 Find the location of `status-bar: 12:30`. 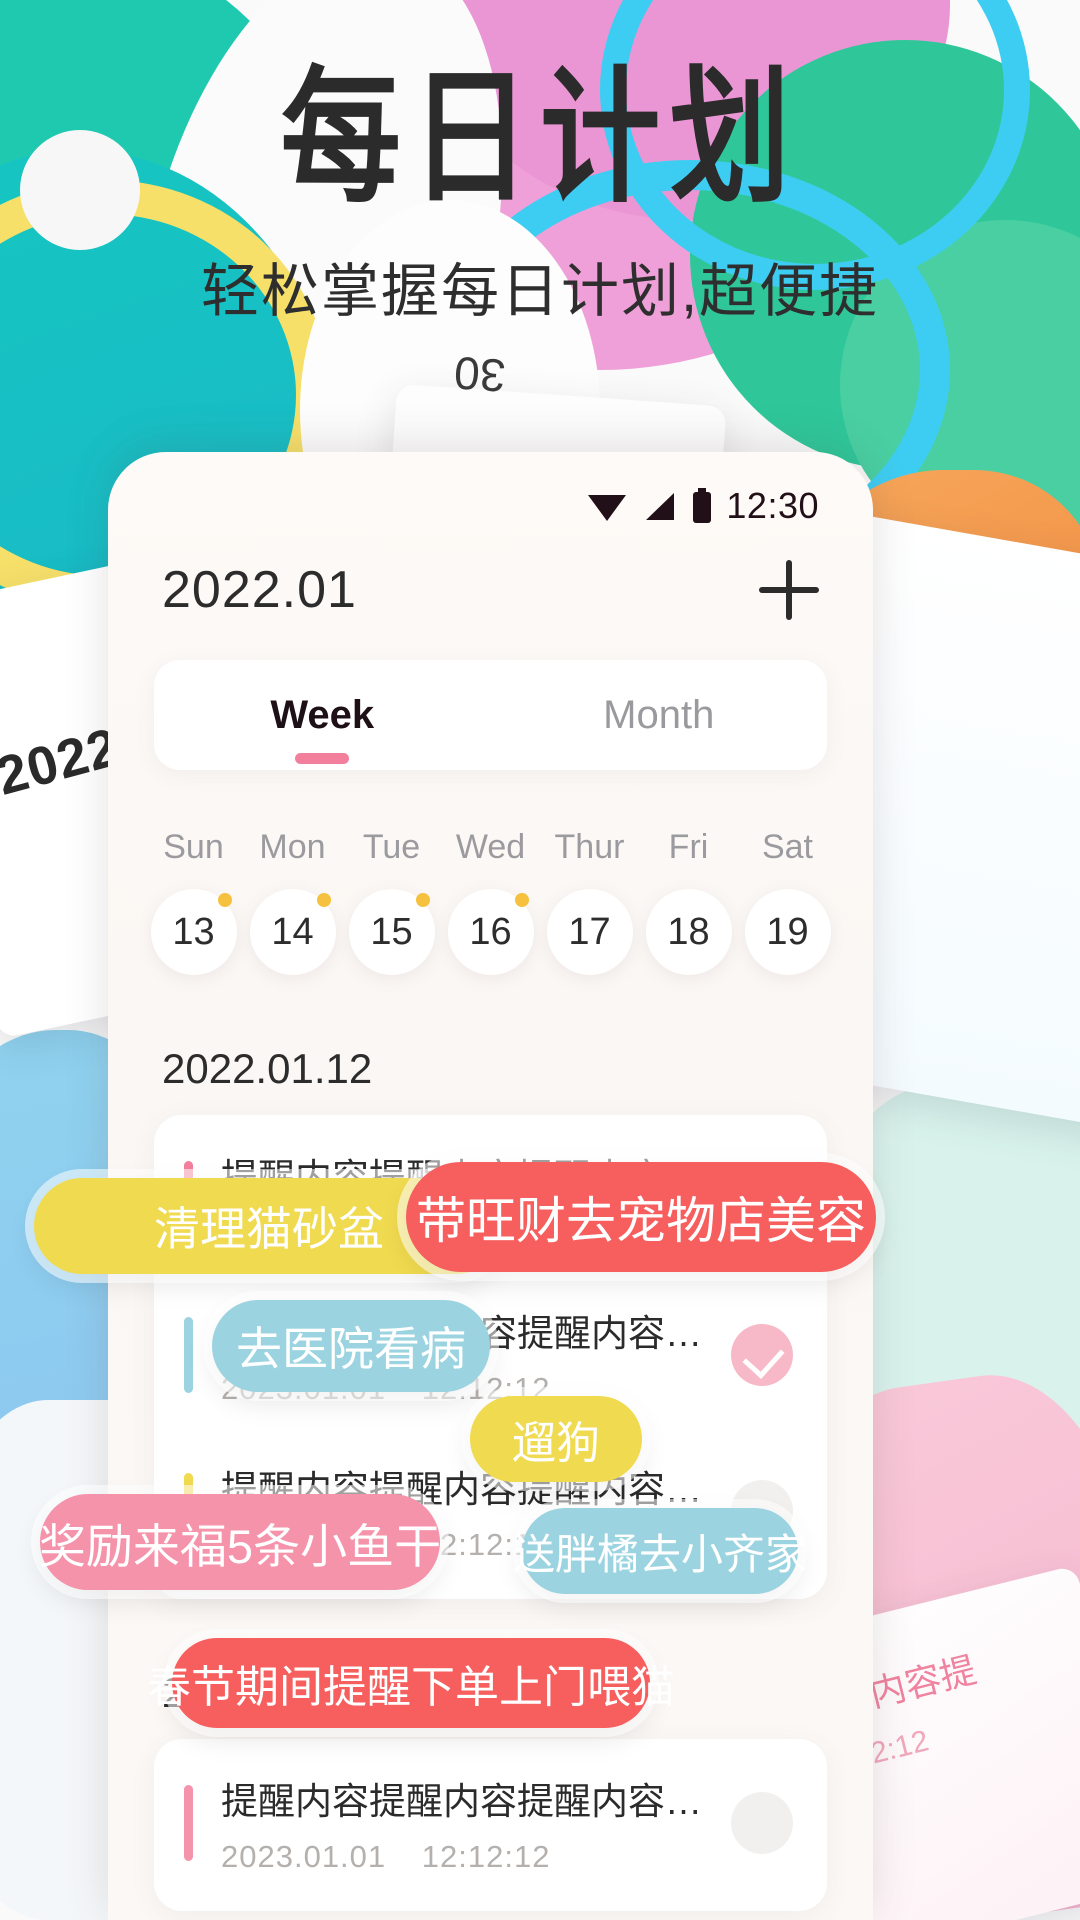

status-bar: 12:30 is located at coordinates (490, 495).